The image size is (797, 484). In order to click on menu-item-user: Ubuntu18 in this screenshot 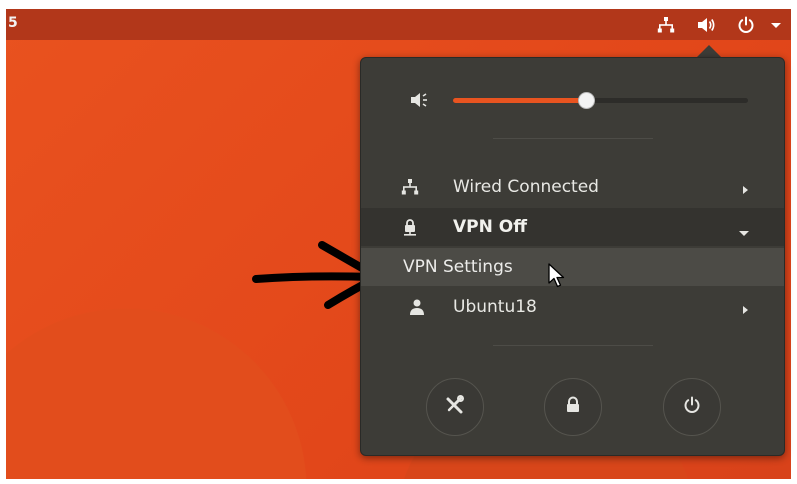, I will do `click(572, 307)`.